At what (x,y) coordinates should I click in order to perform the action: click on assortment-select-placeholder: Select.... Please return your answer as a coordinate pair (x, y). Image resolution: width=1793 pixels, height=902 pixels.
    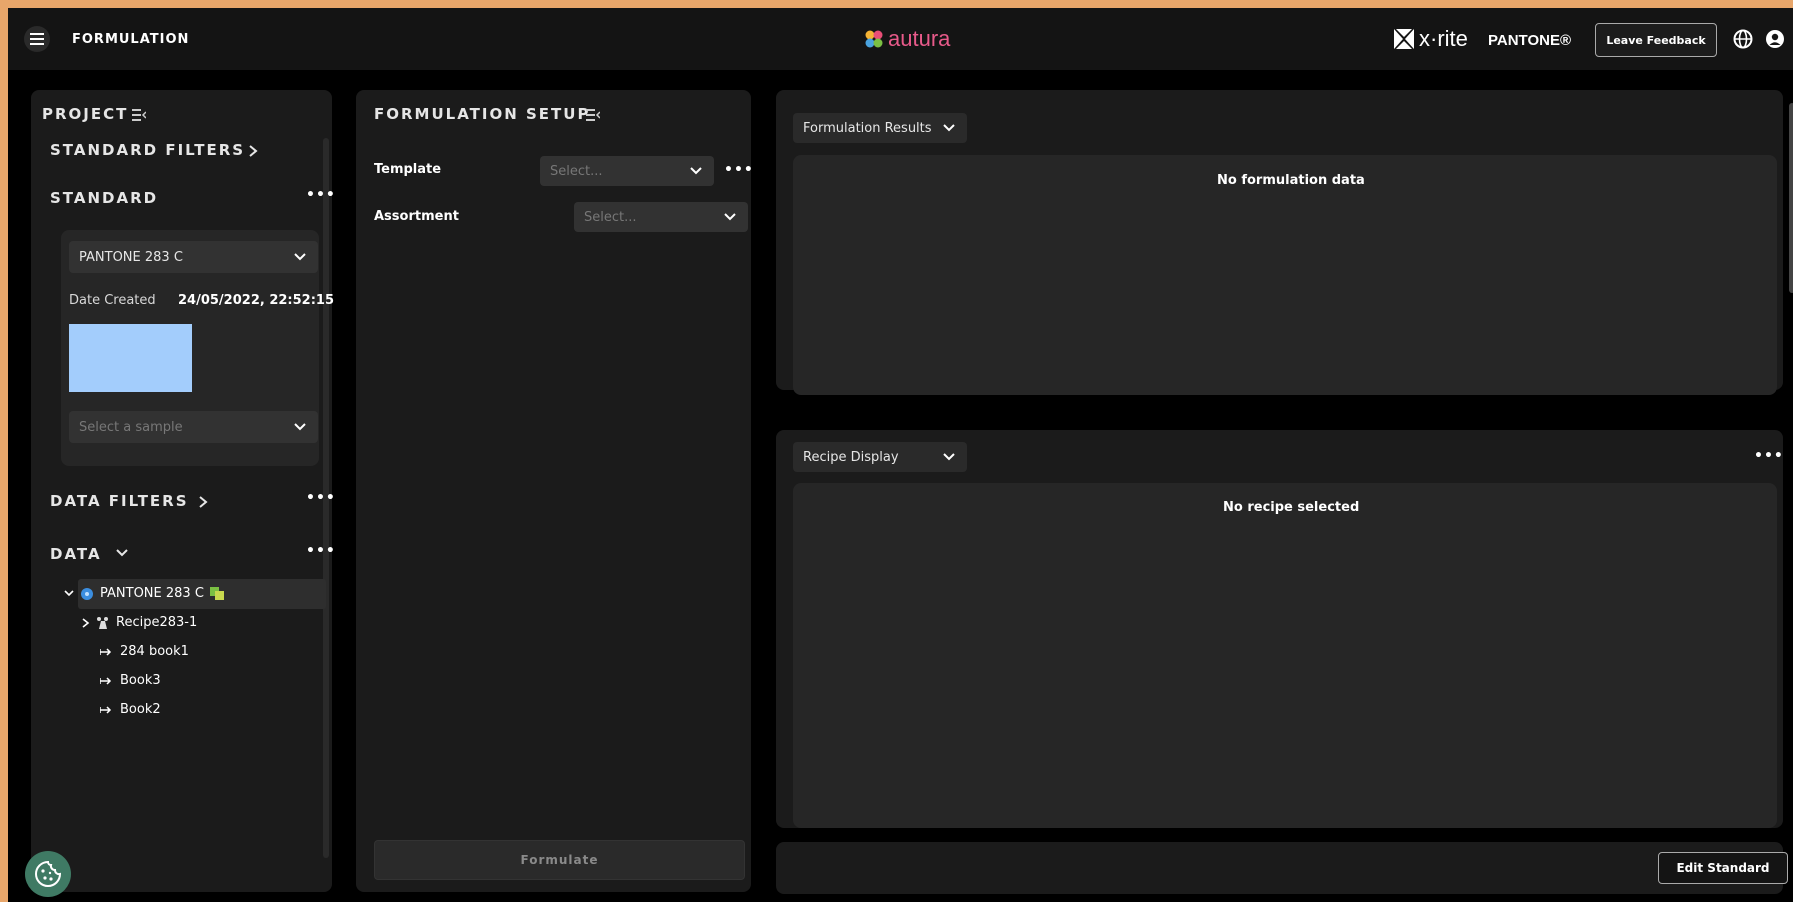
    Looking at the image, I should click on (610, 217).